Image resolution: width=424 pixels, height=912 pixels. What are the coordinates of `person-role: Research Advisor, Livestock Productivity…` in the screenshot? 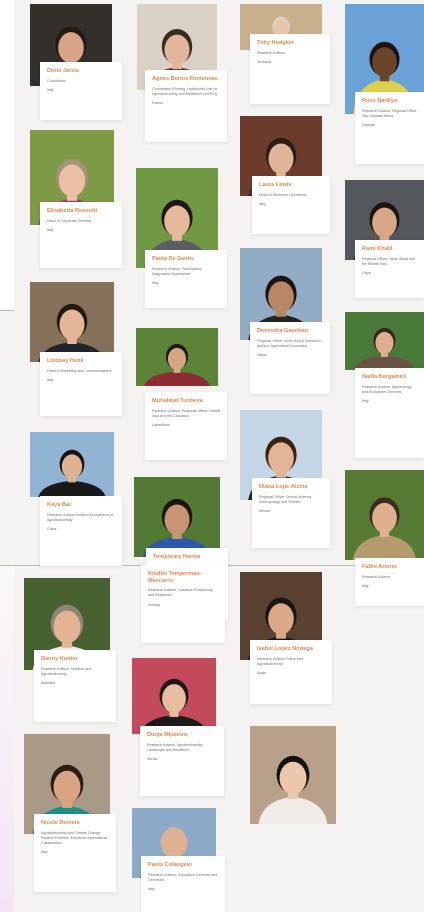 It's located at (180, 593).